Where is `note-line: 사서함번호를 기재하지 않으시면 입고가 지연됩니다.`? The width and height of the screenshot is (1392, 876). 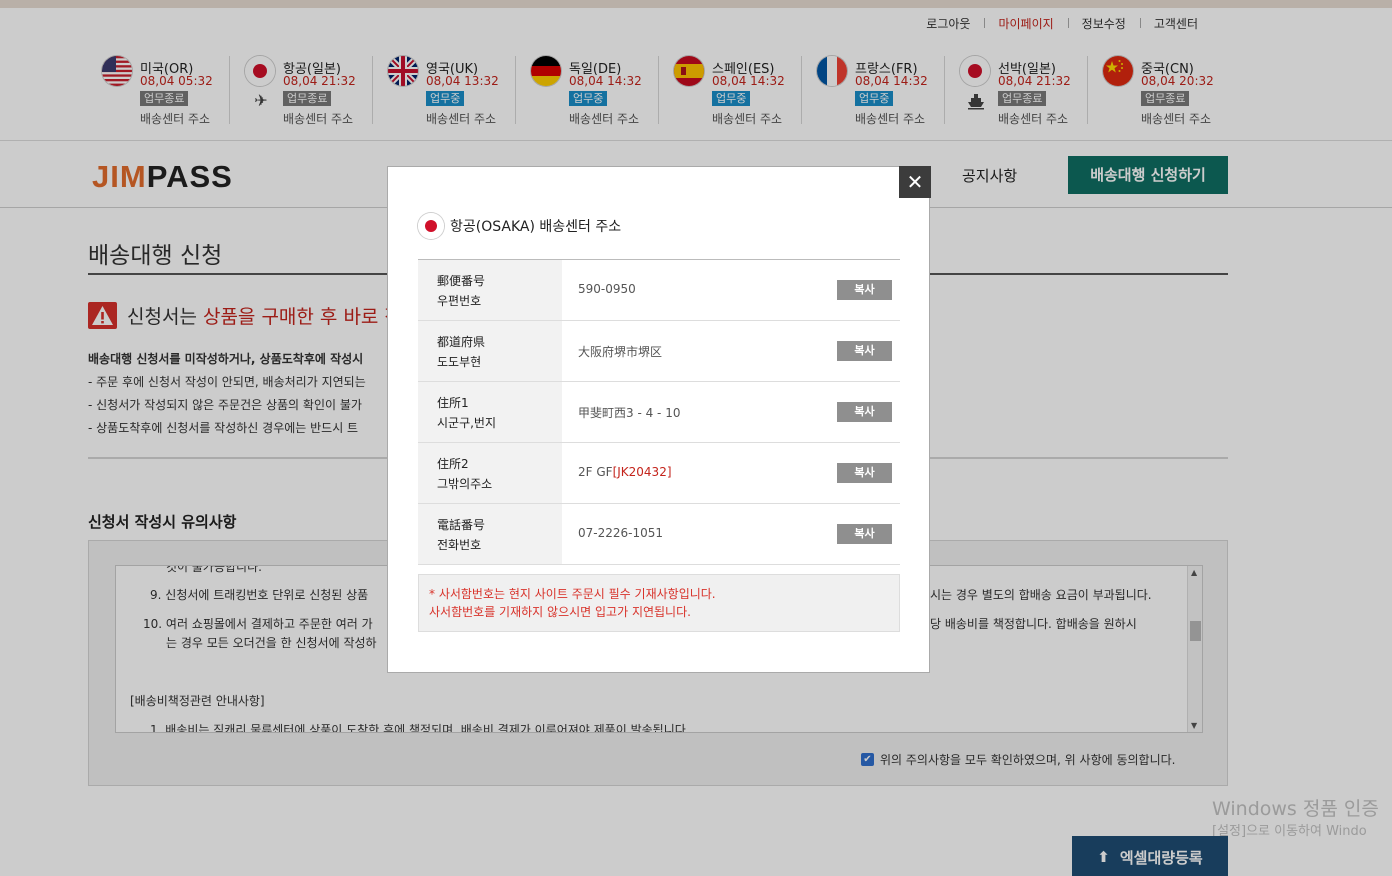 note-line: 사서함번호를 기재하지 않으시면 입고가 지연됩니다. is located at coordinates (560, 612).